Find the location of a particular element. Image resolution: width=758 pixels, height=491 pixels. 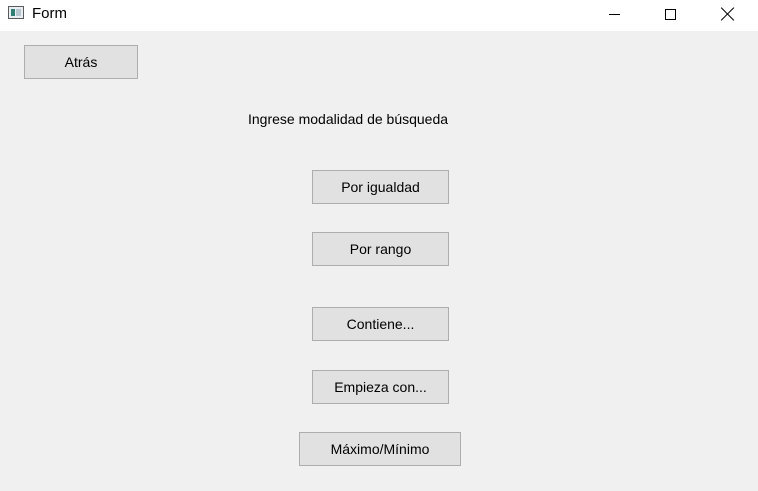

minimize-icon is located at coordinates (614, 14).